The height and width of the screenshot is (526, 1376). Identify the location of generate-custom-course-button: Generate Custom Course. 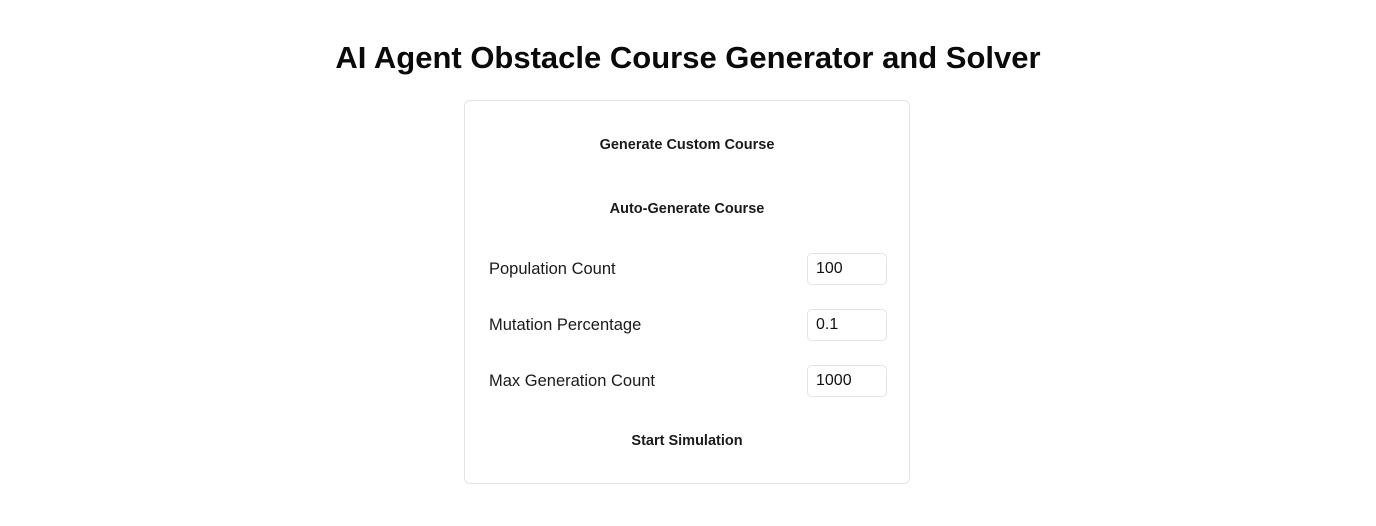
(687, 145).